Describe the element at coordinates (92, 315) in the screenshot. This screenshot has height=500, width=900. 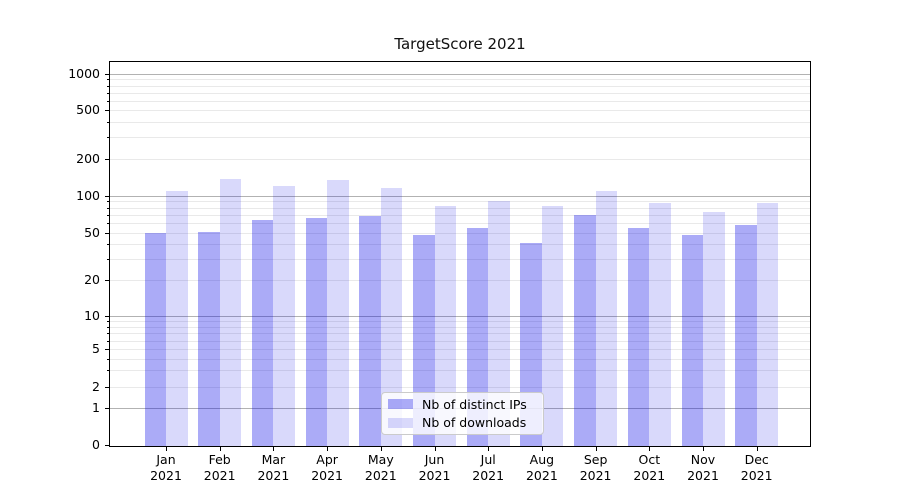
I see `y-tick-label-10: 10` at that location.